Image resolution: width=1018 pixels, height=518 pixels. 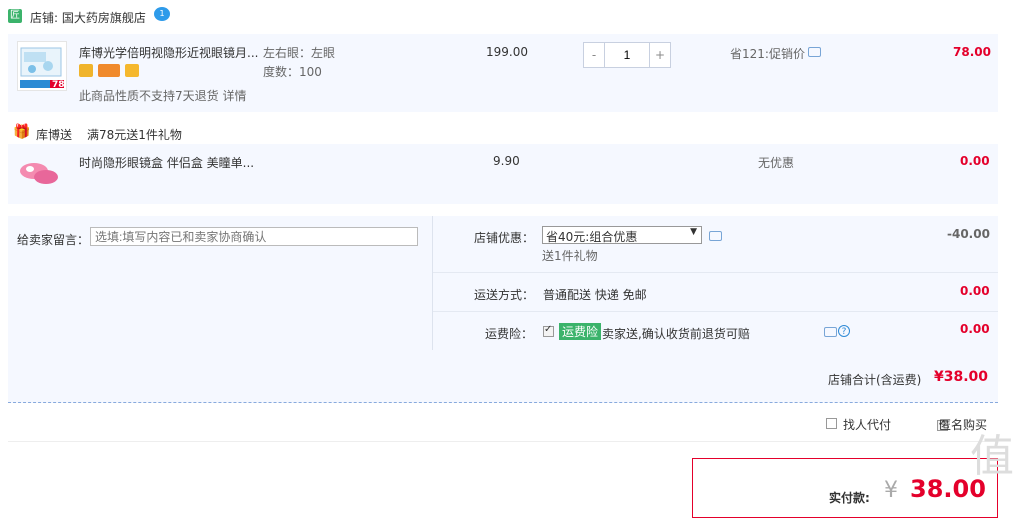 I want to click on quantity-stepper: - +, so click(x=627, y=55).